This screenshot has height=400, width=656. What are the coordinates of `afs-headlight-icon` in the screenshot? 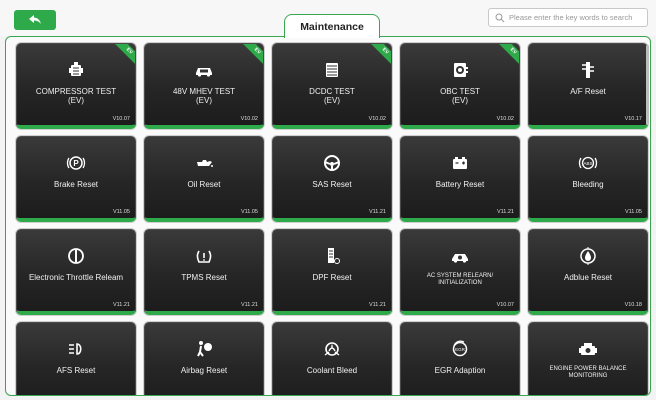 It's located at (76, 349).